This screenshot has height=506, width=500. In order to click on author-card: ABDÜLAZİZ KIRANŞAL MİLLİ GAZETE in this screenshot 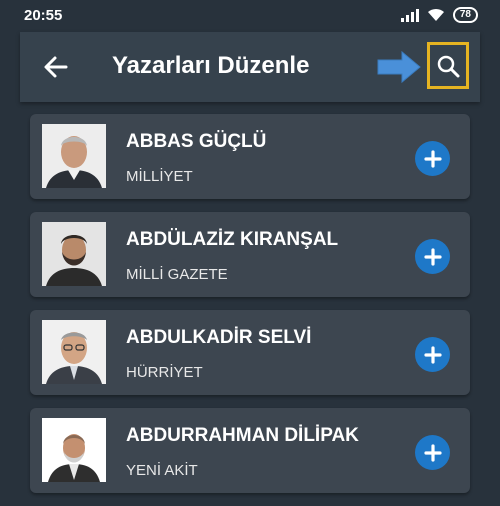, I will do `click(250, 254)`.